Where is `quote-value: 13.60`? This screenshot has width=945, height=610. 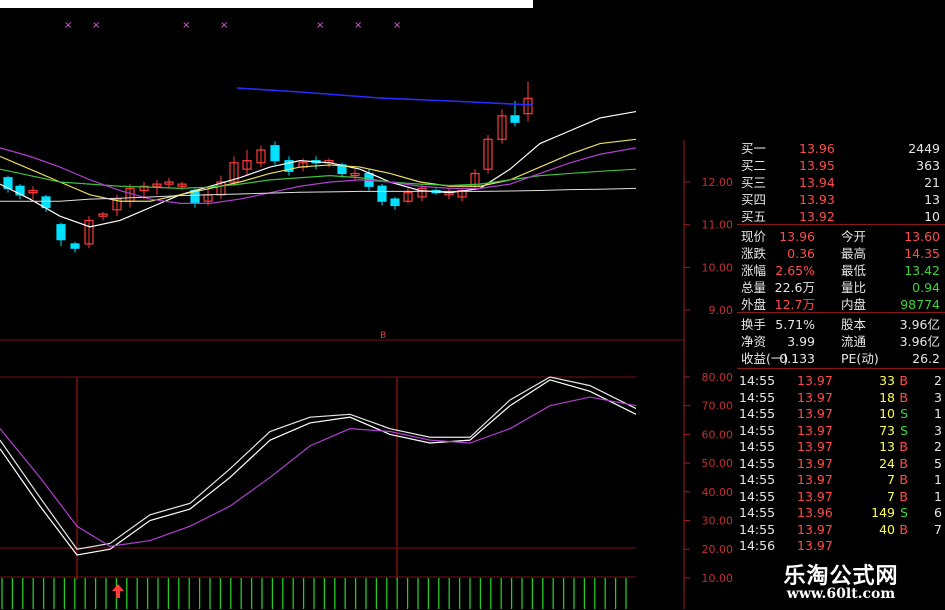
quote-value: 13.60 is located at coordinates (922, 236).